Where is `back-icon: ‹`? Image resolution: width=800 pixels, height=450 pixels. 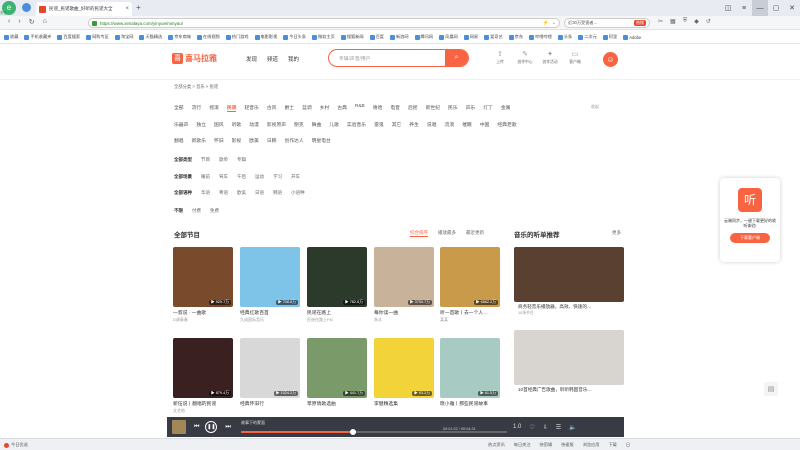
back-icon: ‹ is located at coordinates (9, 22).